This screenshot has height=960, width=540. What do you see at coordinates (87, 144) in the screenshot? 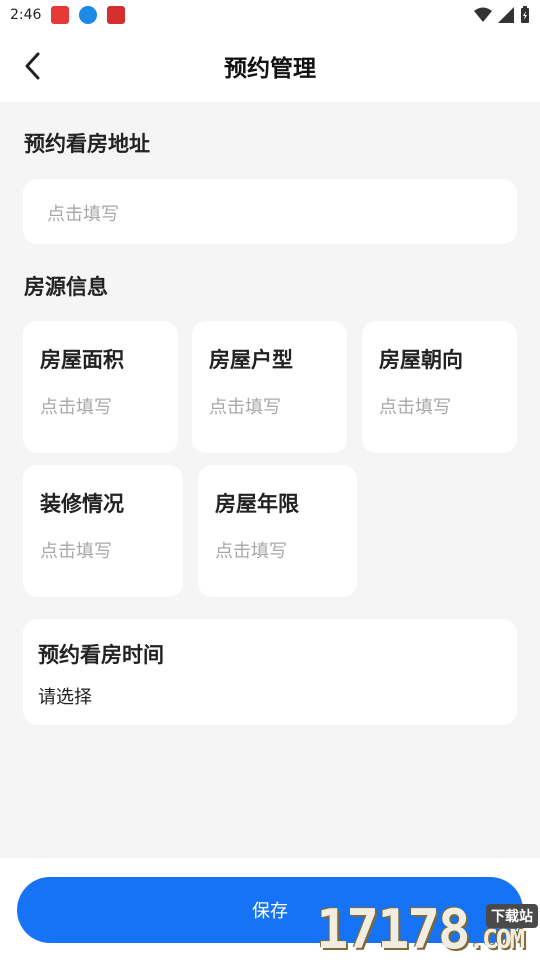
I see `address-section-title: 预约看房地址` at bounding box center [87, 144].